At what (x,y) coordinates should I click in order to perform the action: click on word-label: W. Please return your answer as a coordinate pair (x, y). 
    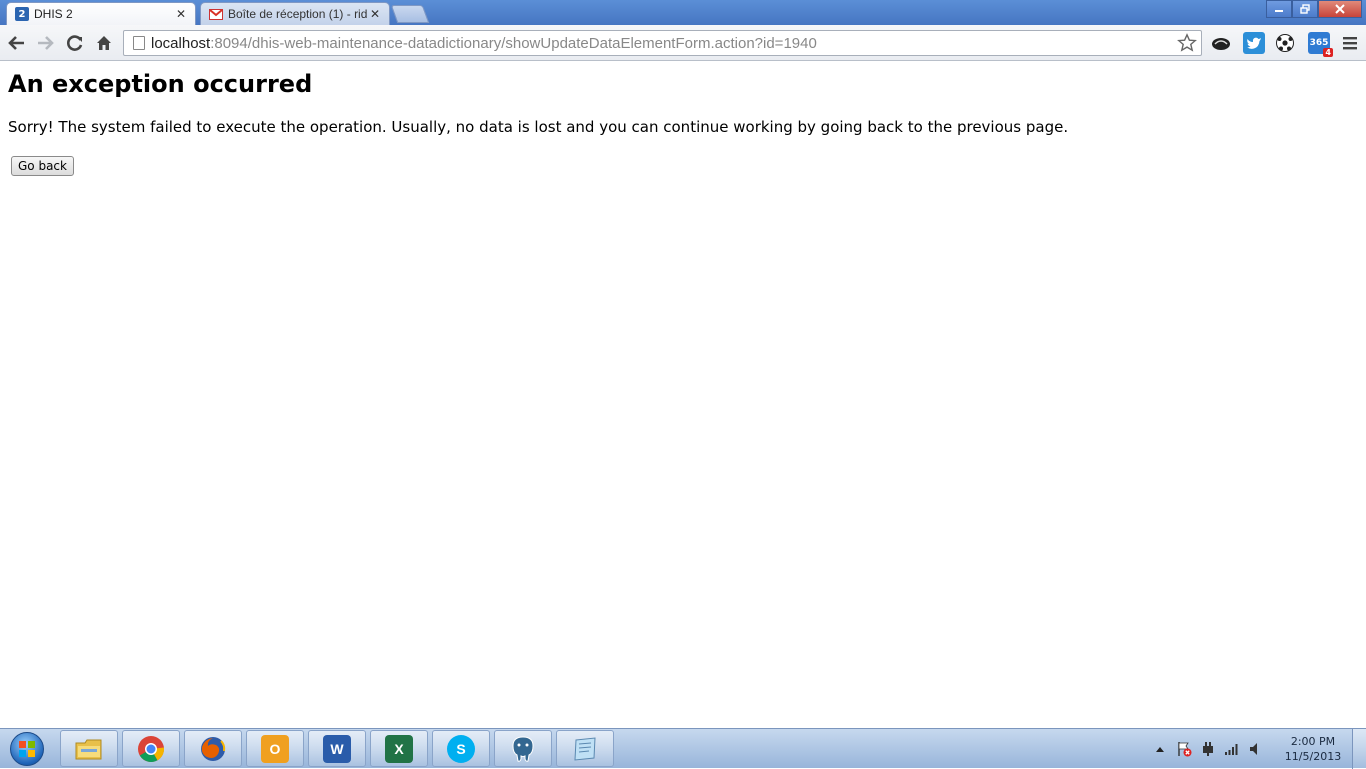
    Looking at the image, I should click on (337, 748).